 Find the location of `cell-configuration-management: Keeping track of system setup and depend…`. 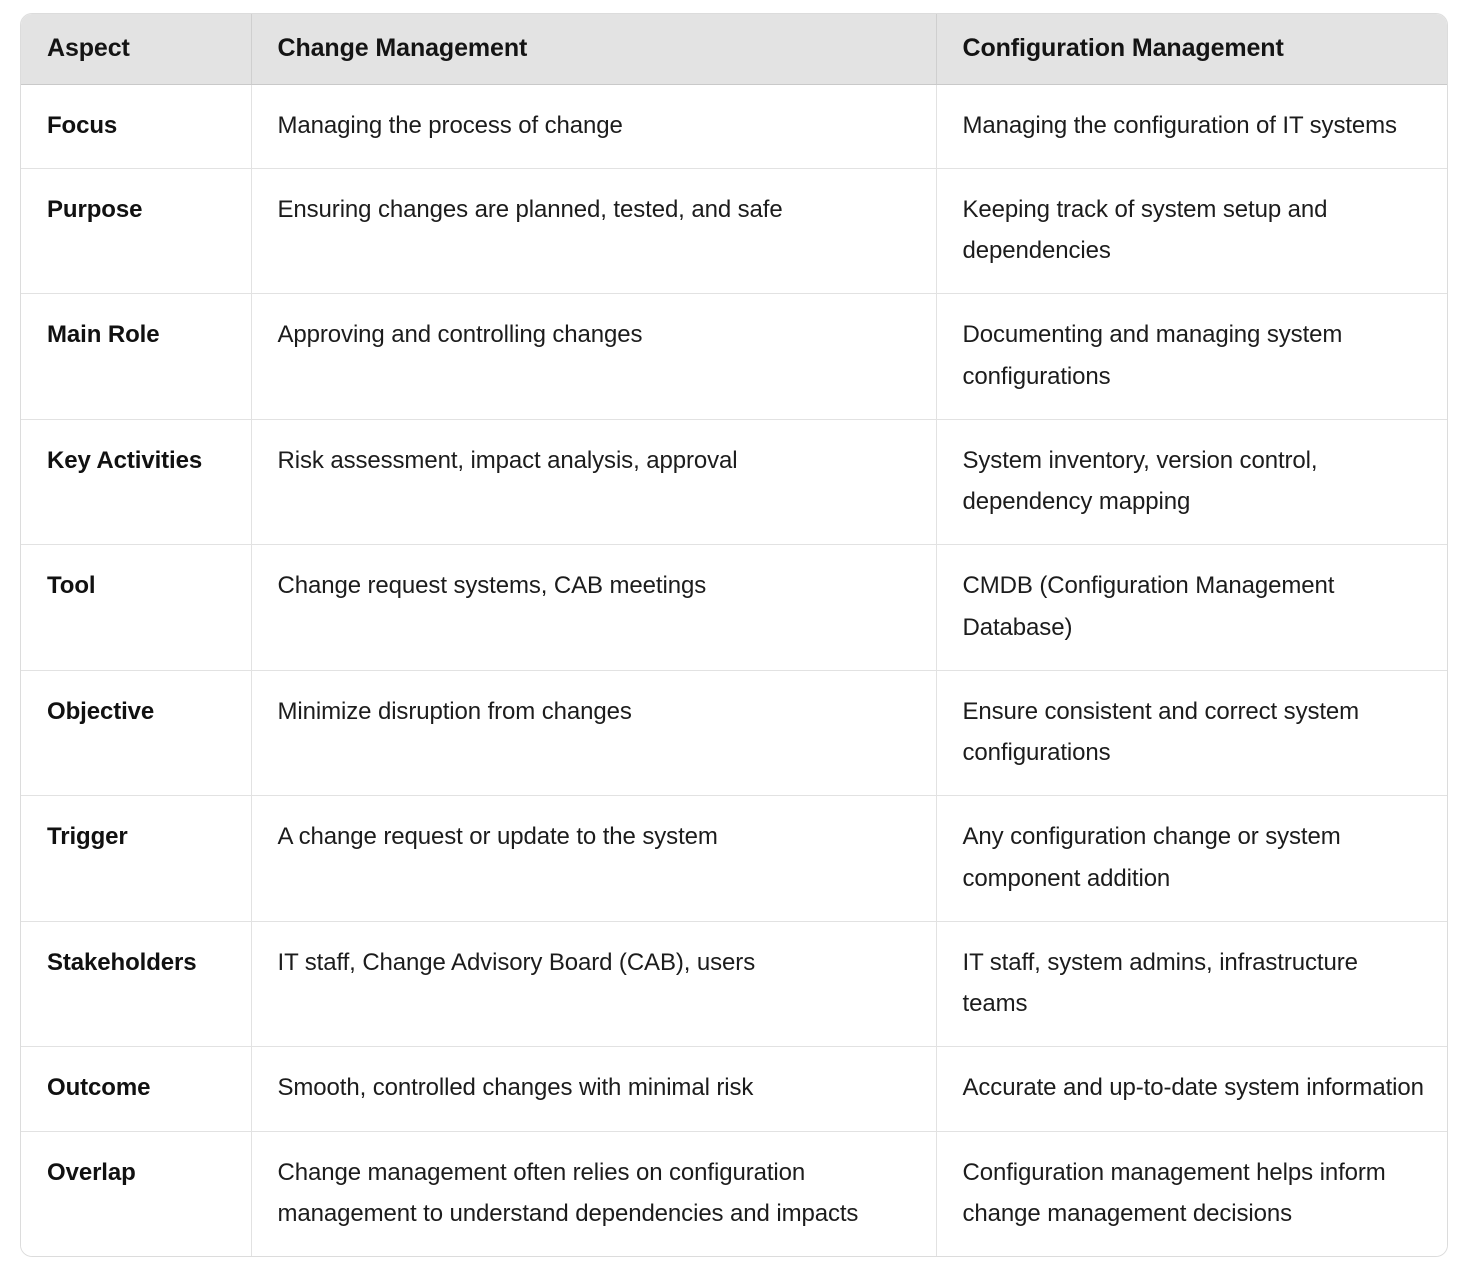

cell-configuration-management: Keeping track of system setup and depend… is located at coordinates (1191, 231).